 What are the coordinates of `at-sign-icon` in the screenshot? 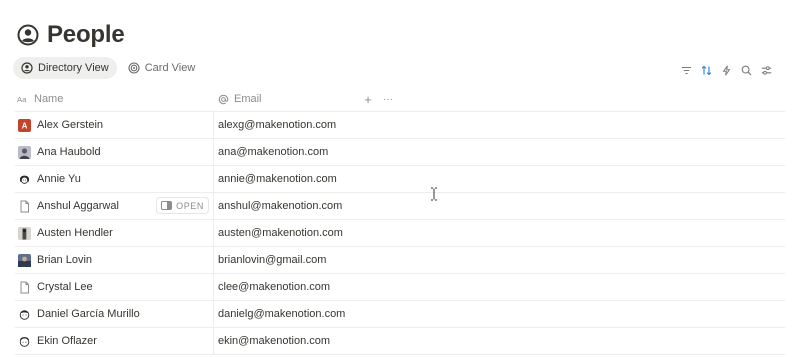 It's located at (223, 99).